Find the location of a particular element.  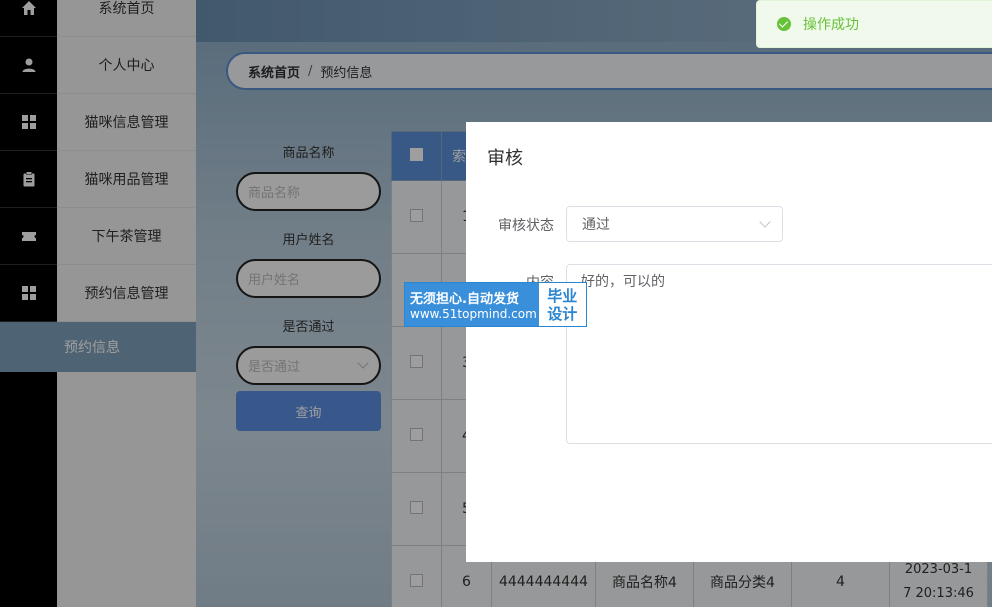

status-value: 通过 is located at coordinates (596, 225).